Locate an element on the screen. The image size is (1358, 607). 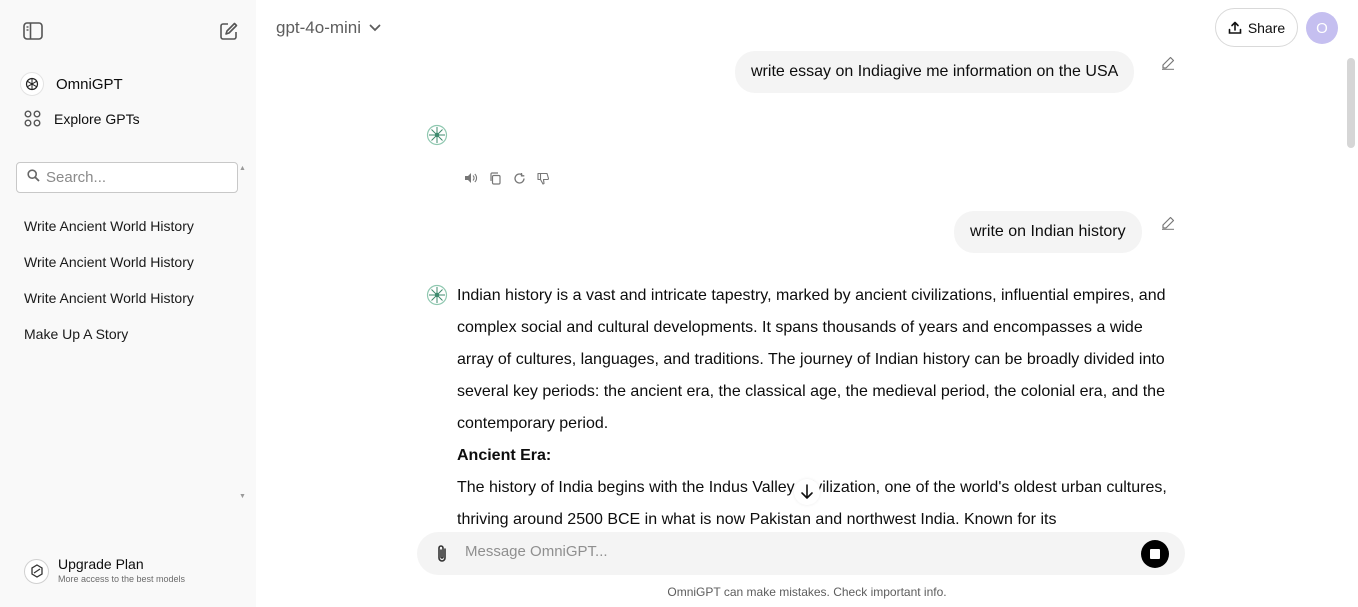
thumbs-down-icon is located at coordinates (543, 178).